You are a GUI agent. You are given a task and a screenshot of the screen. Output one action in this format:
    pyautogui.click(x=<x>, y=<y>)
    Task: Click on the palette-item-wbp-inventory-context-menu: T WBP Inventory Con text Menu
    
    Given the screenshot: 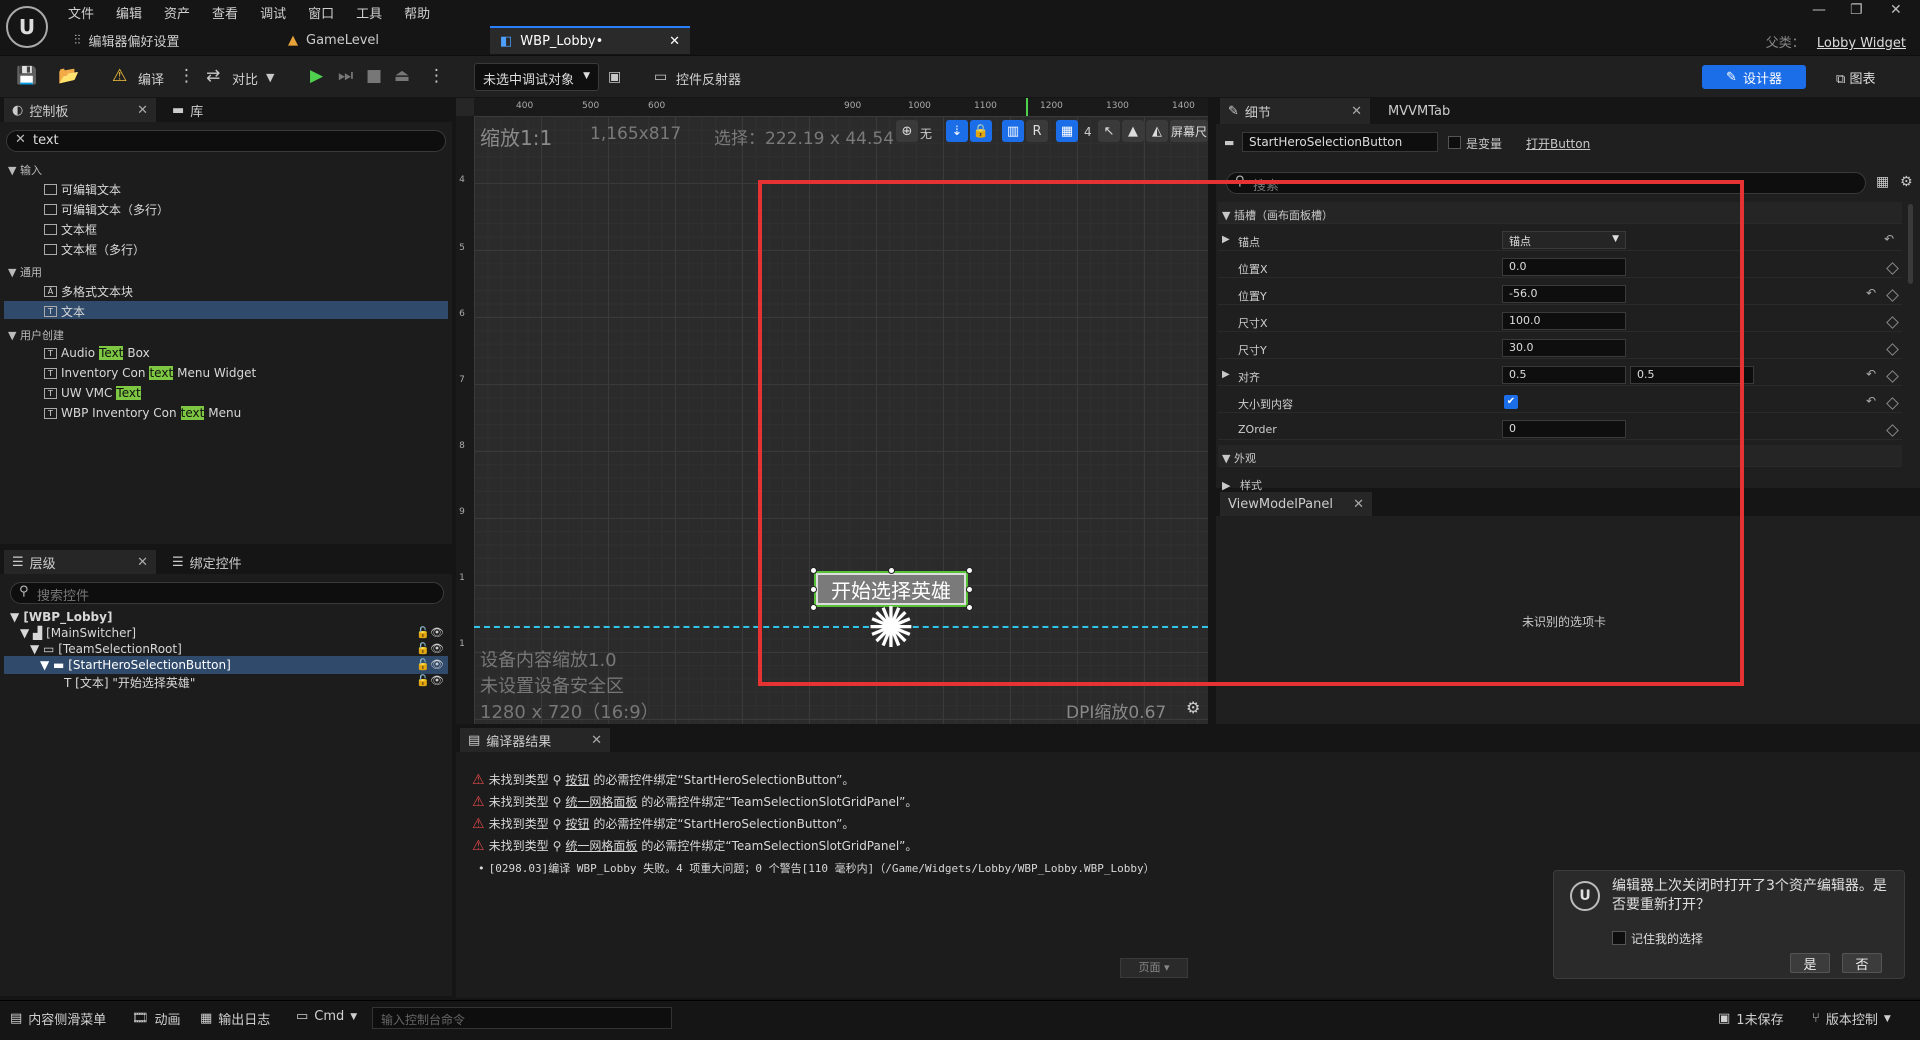 What is the action you would take?
    pyautogui.click(x=142, y=413)
    